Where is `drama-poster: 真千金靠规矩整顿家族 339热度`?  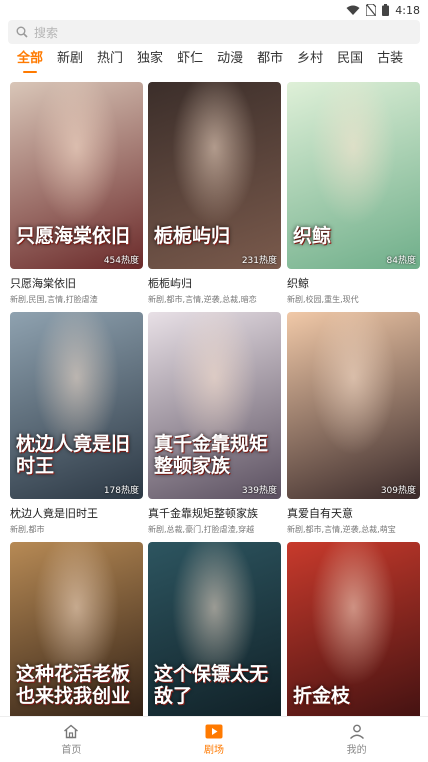
drama-poster: 真千金靠规矩整顿家族 339热度 is located at coordinates (214, 405).